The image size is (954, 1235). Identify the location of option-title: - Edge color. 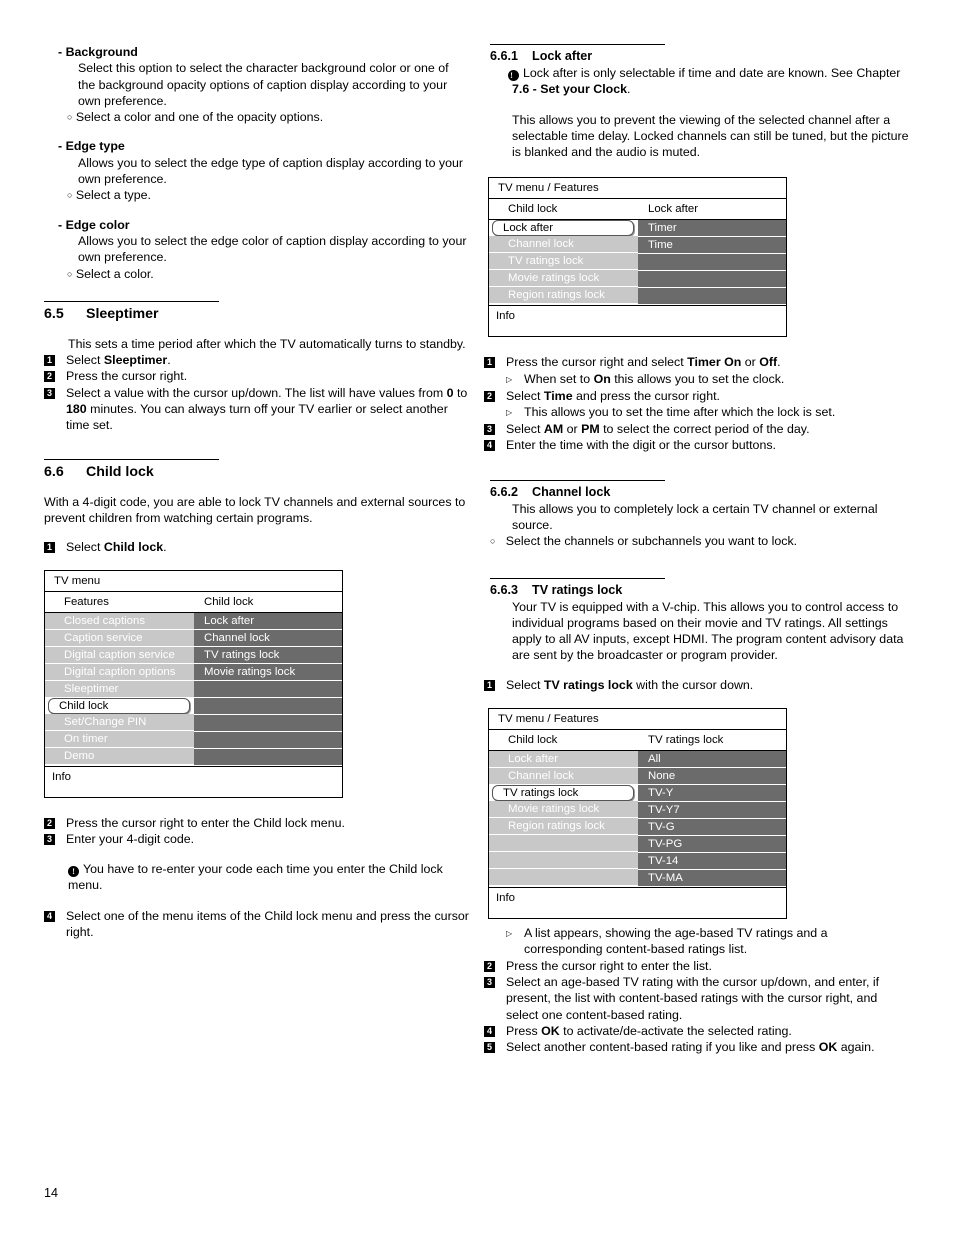
(94, 224).